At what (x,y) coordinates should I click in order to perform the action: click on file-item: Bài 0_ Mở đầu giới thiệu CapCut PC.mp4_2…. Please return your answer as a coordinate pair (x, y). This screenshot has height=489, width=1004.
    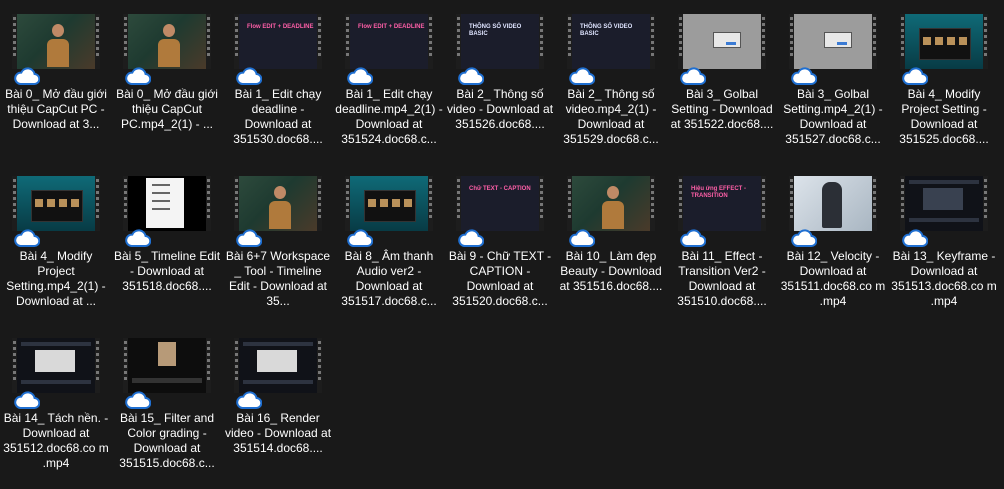
    Looking at the image, I should click on (167, 89).